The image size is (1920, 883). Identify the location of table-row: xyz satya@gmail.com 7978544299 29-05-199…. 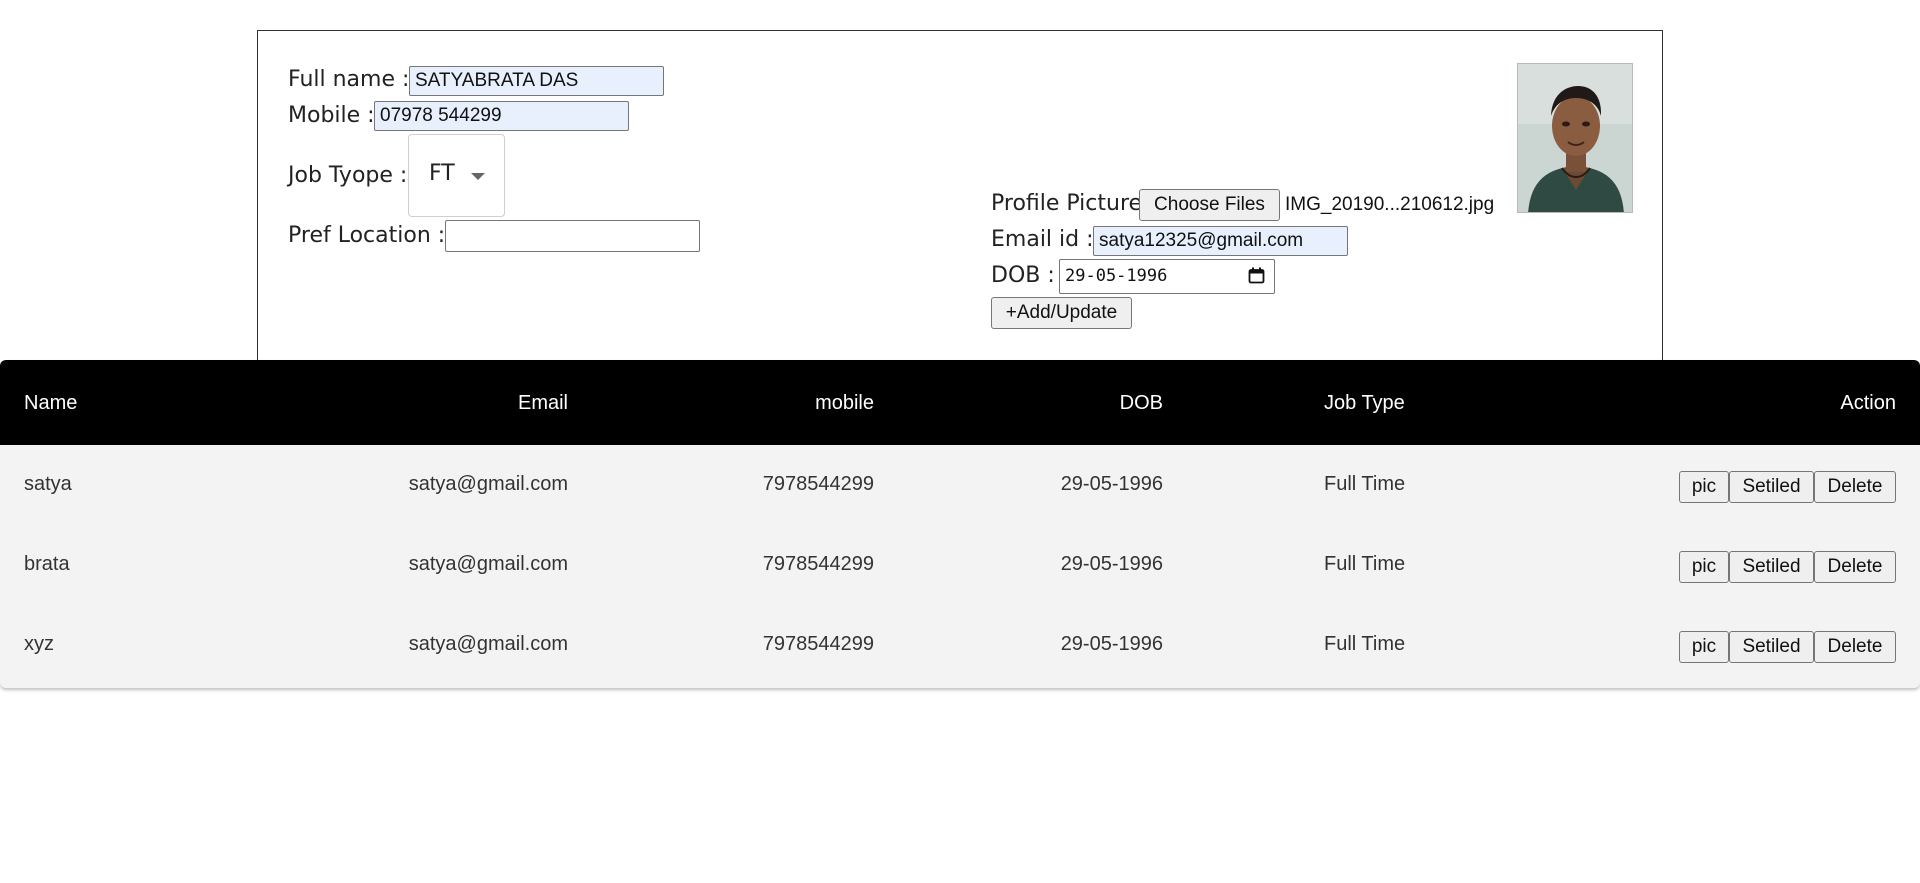
(960, 645).